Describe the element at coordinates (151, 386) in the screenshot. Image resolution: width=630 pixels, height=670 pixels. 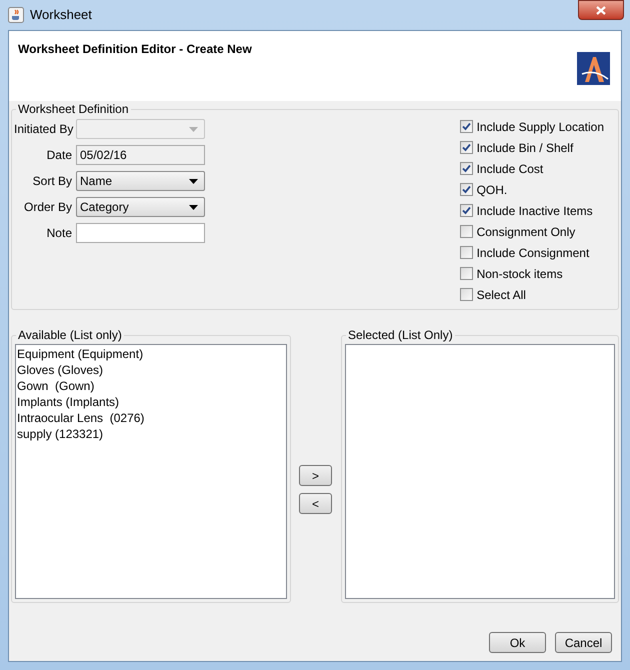
I see `list-item: Gown (Gown)` at that location.